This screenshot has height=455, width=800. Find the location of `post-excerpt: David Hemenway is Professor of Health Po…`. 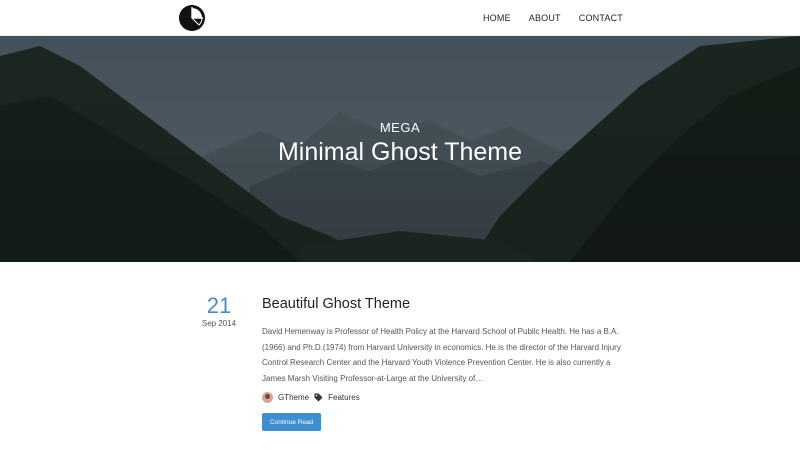

post-excerpt: David Hemenway is Professor of Health Po… is located at coordinates (441, 355).